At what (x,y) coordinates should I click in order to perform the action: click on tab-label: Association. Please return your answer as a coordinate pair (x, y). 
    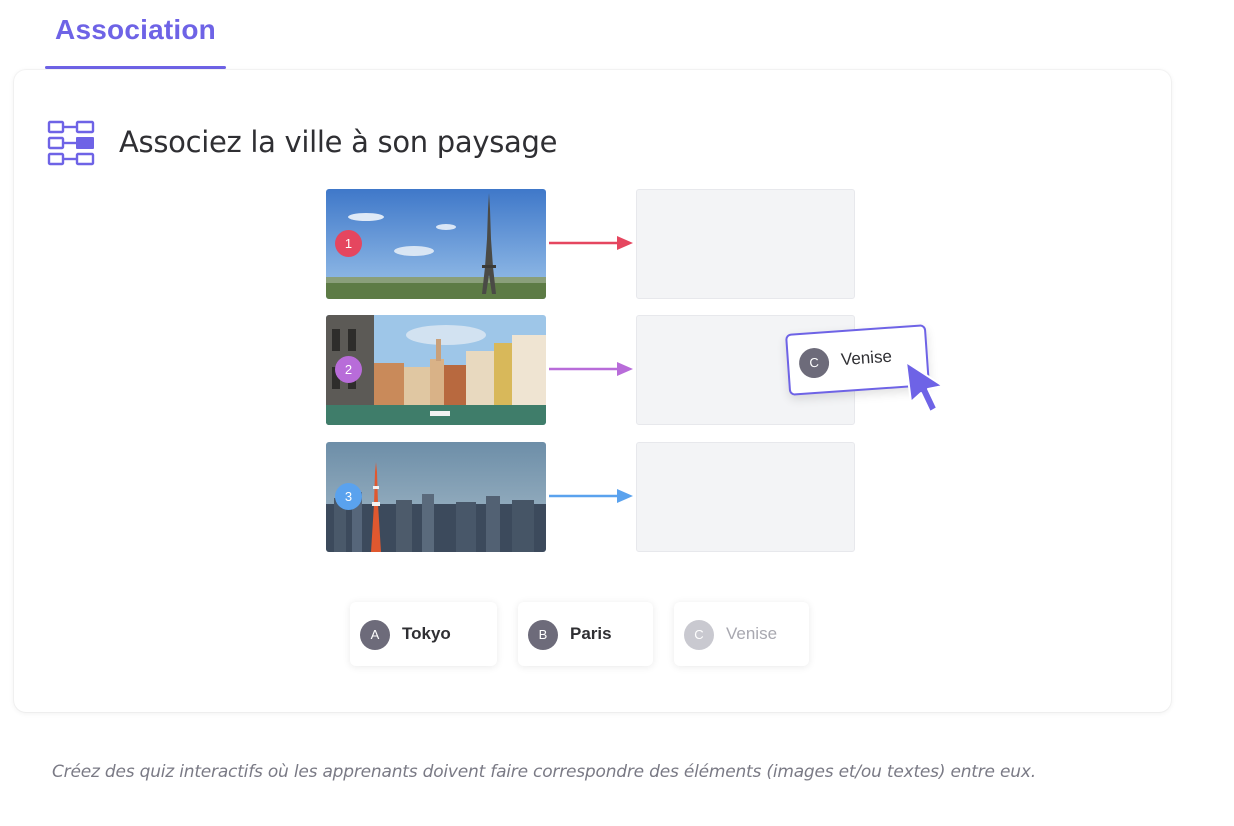
    Looking at the image, I should click on (135, 29).